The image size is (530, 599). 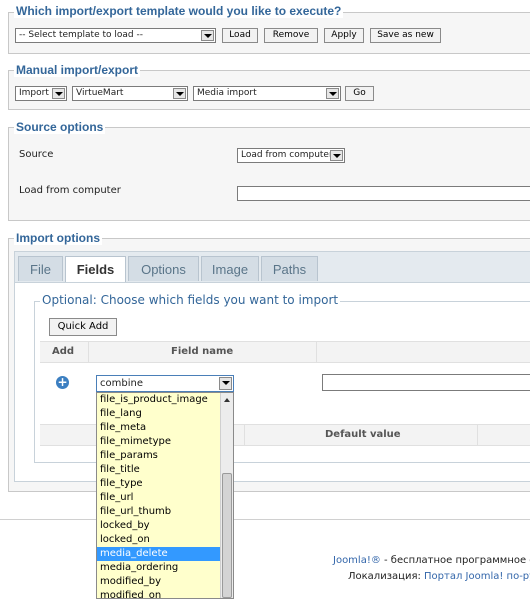 What do you see at coordinates (121, 383) in the screenshot?
I see `field-name-select-value: combine` at bounding box center [121, 383].